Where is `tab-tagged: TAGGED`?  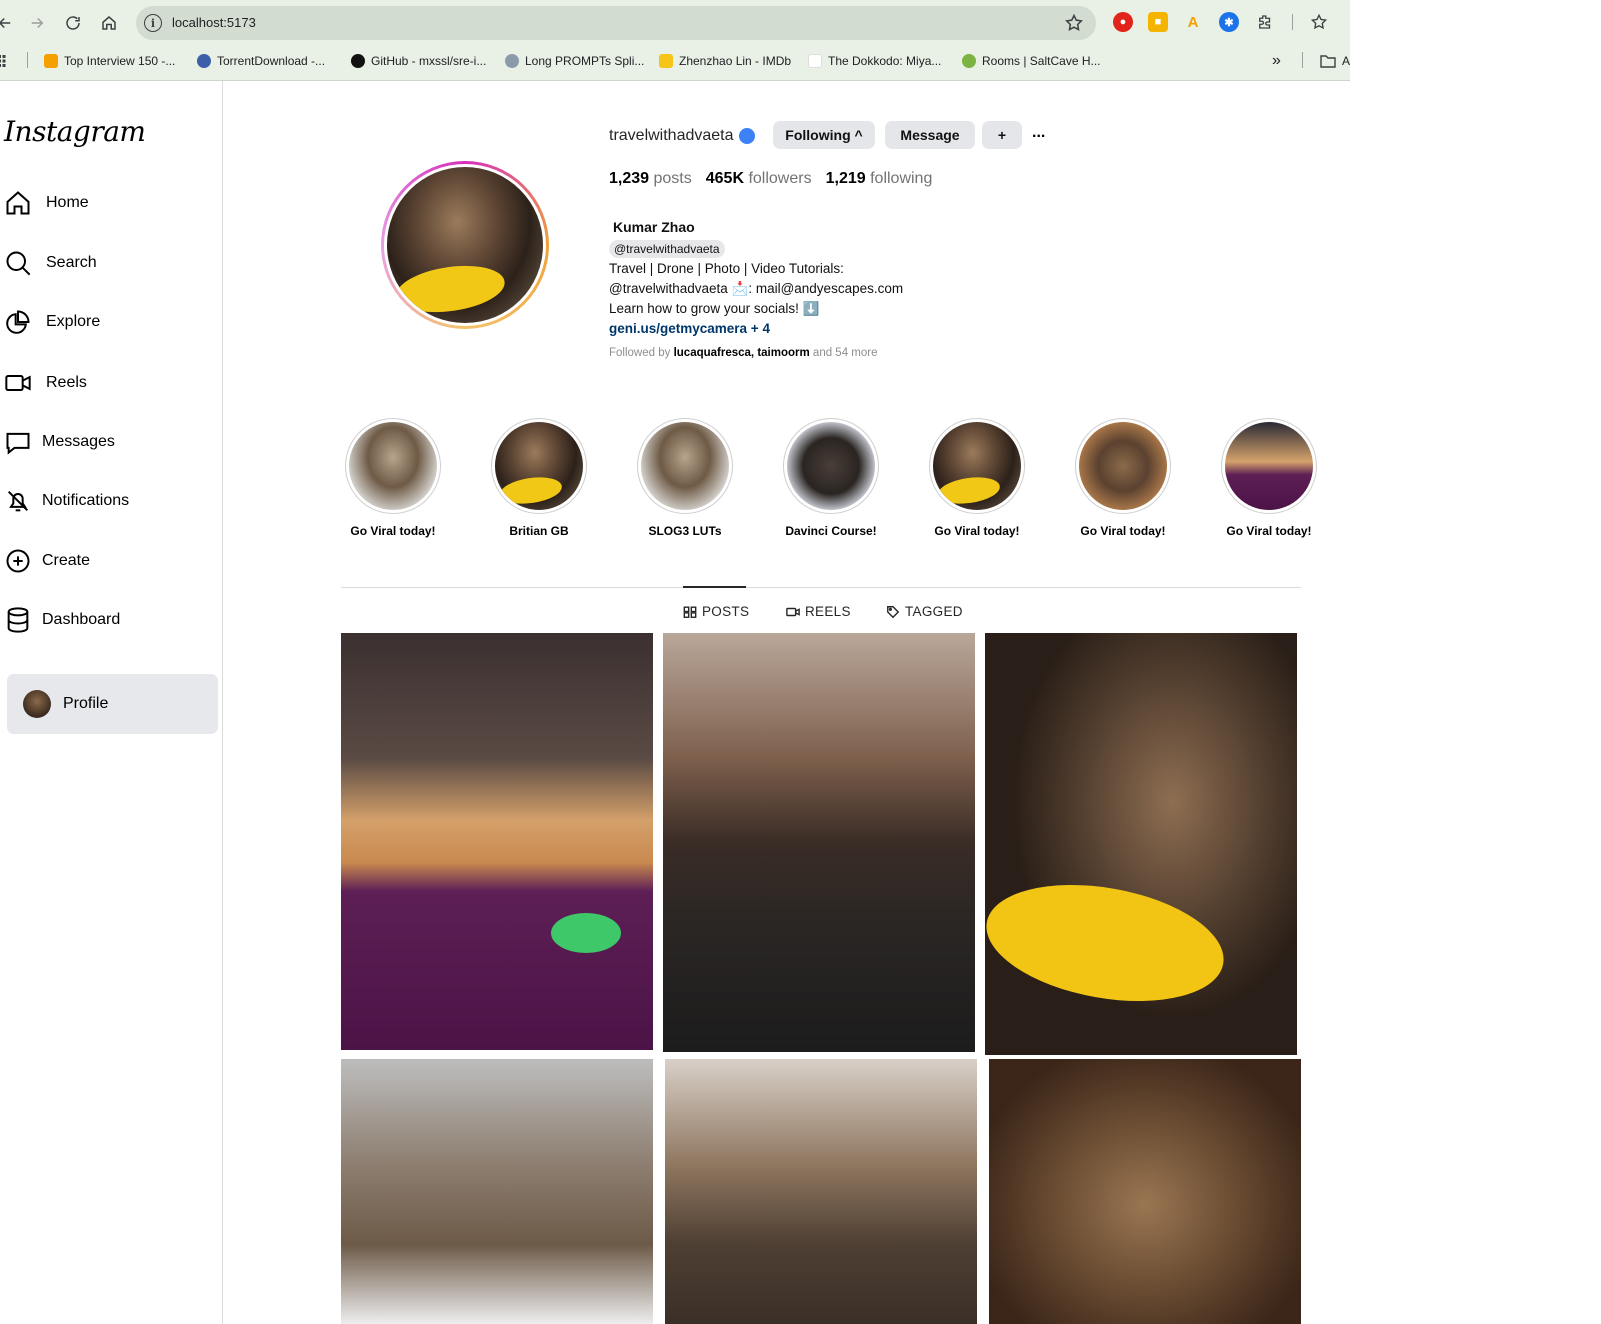 tab-tagged: TAGGED is located at coordinates (924, 611).